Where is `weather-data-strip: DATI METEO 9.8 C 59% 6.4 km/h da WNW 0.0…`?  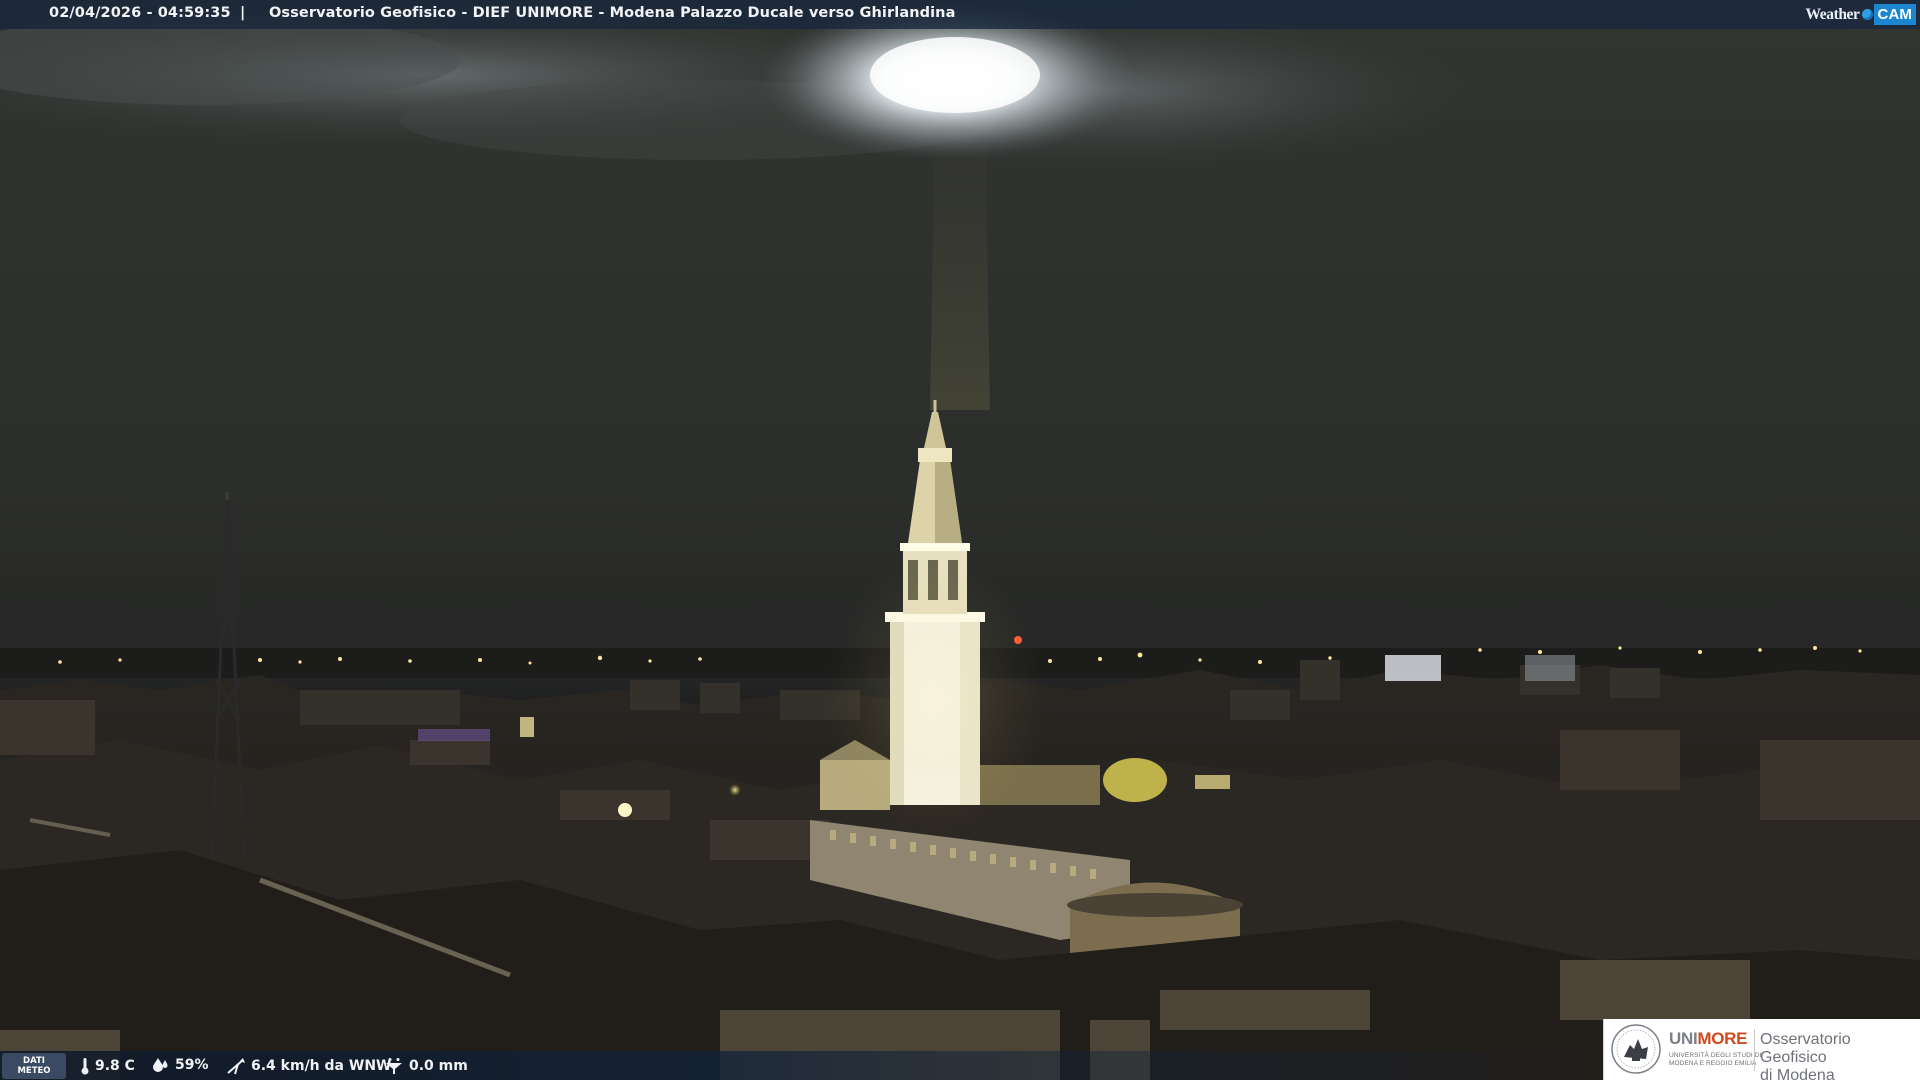 weather-data-strip: DATI METEO 9.8 C 59% 6.4 km/h da WNW 0.0… is located at coordinates (801, 1065).